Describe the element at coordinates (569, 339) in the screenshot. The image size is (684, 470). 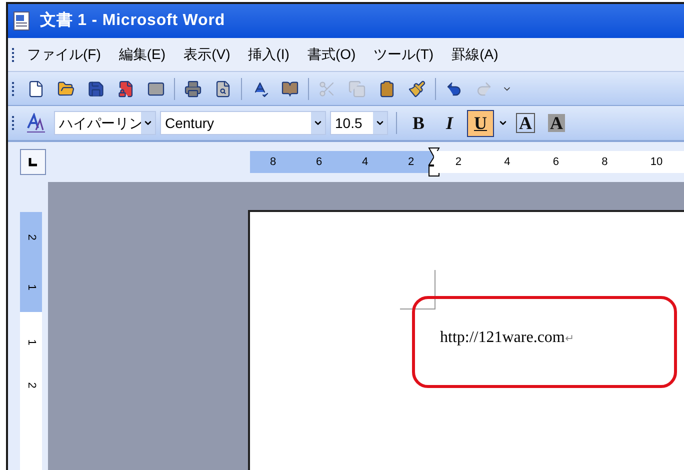
I see `paragraph-mark: ↵` at that location.